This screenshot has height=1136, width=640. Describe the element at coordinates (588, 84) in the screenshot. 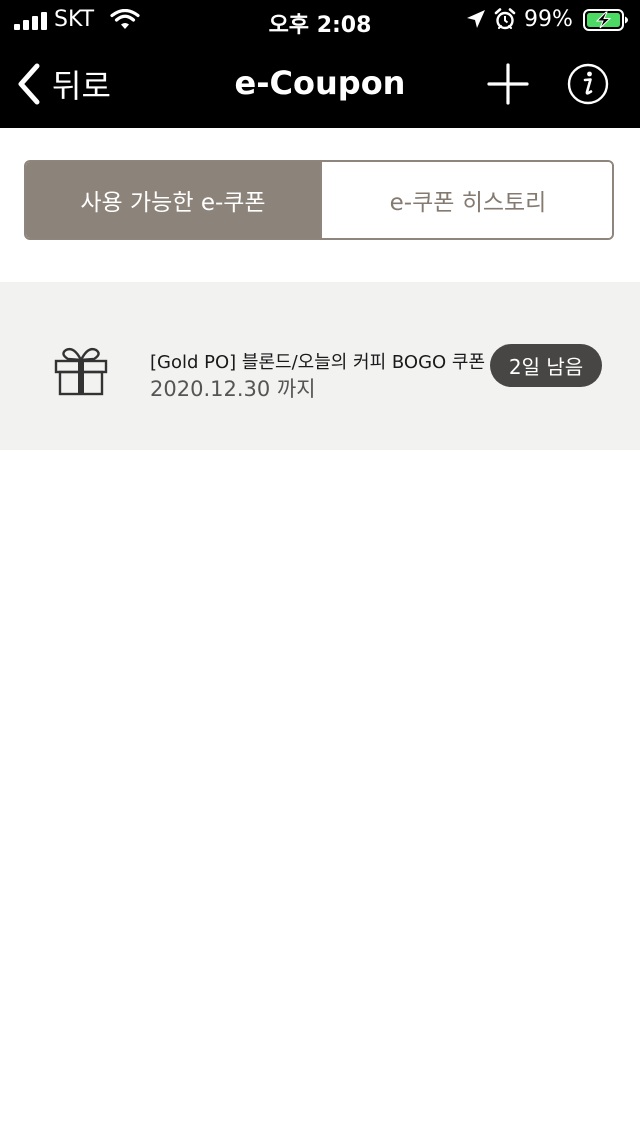

I see `info-icon` at that location.